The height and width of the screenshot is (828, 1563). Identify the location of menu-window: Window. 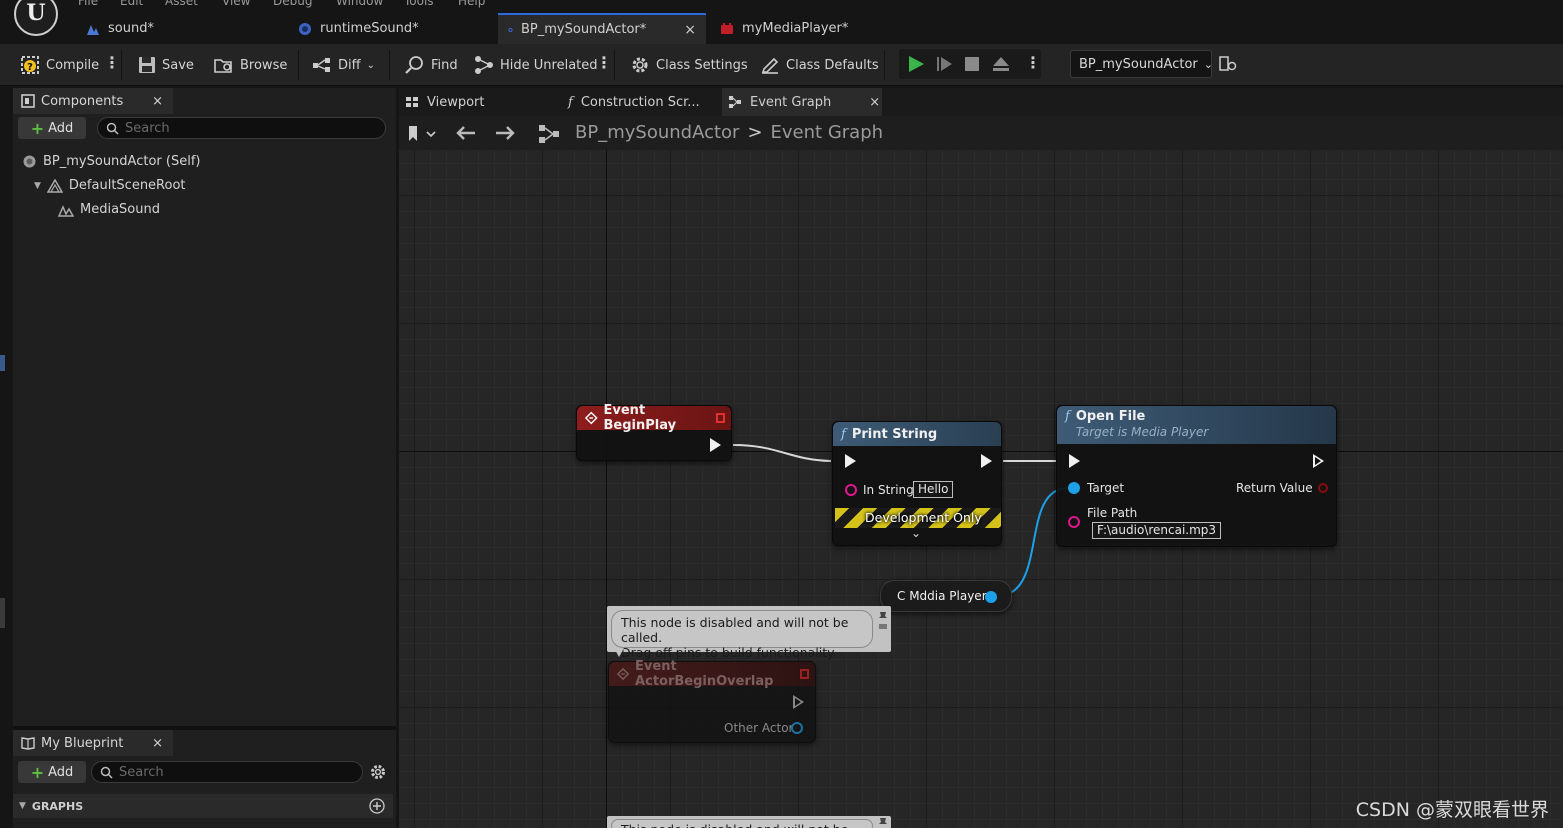
(359, 4).